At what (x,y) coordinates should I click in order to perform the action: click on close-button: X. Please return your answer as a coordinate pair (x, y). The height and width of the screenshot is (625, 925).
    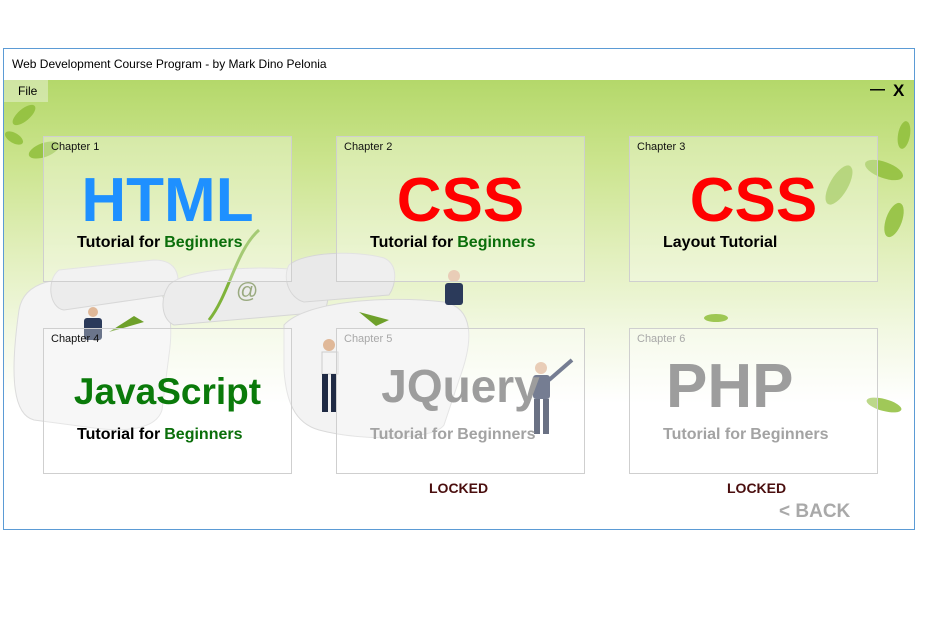
    Looking at the image, I should click on (898, 91).